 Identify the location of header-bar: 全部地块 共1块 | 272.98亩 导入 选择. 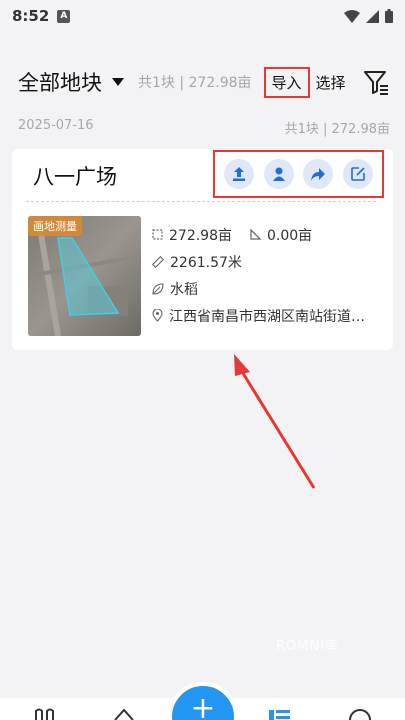
(202, 82).